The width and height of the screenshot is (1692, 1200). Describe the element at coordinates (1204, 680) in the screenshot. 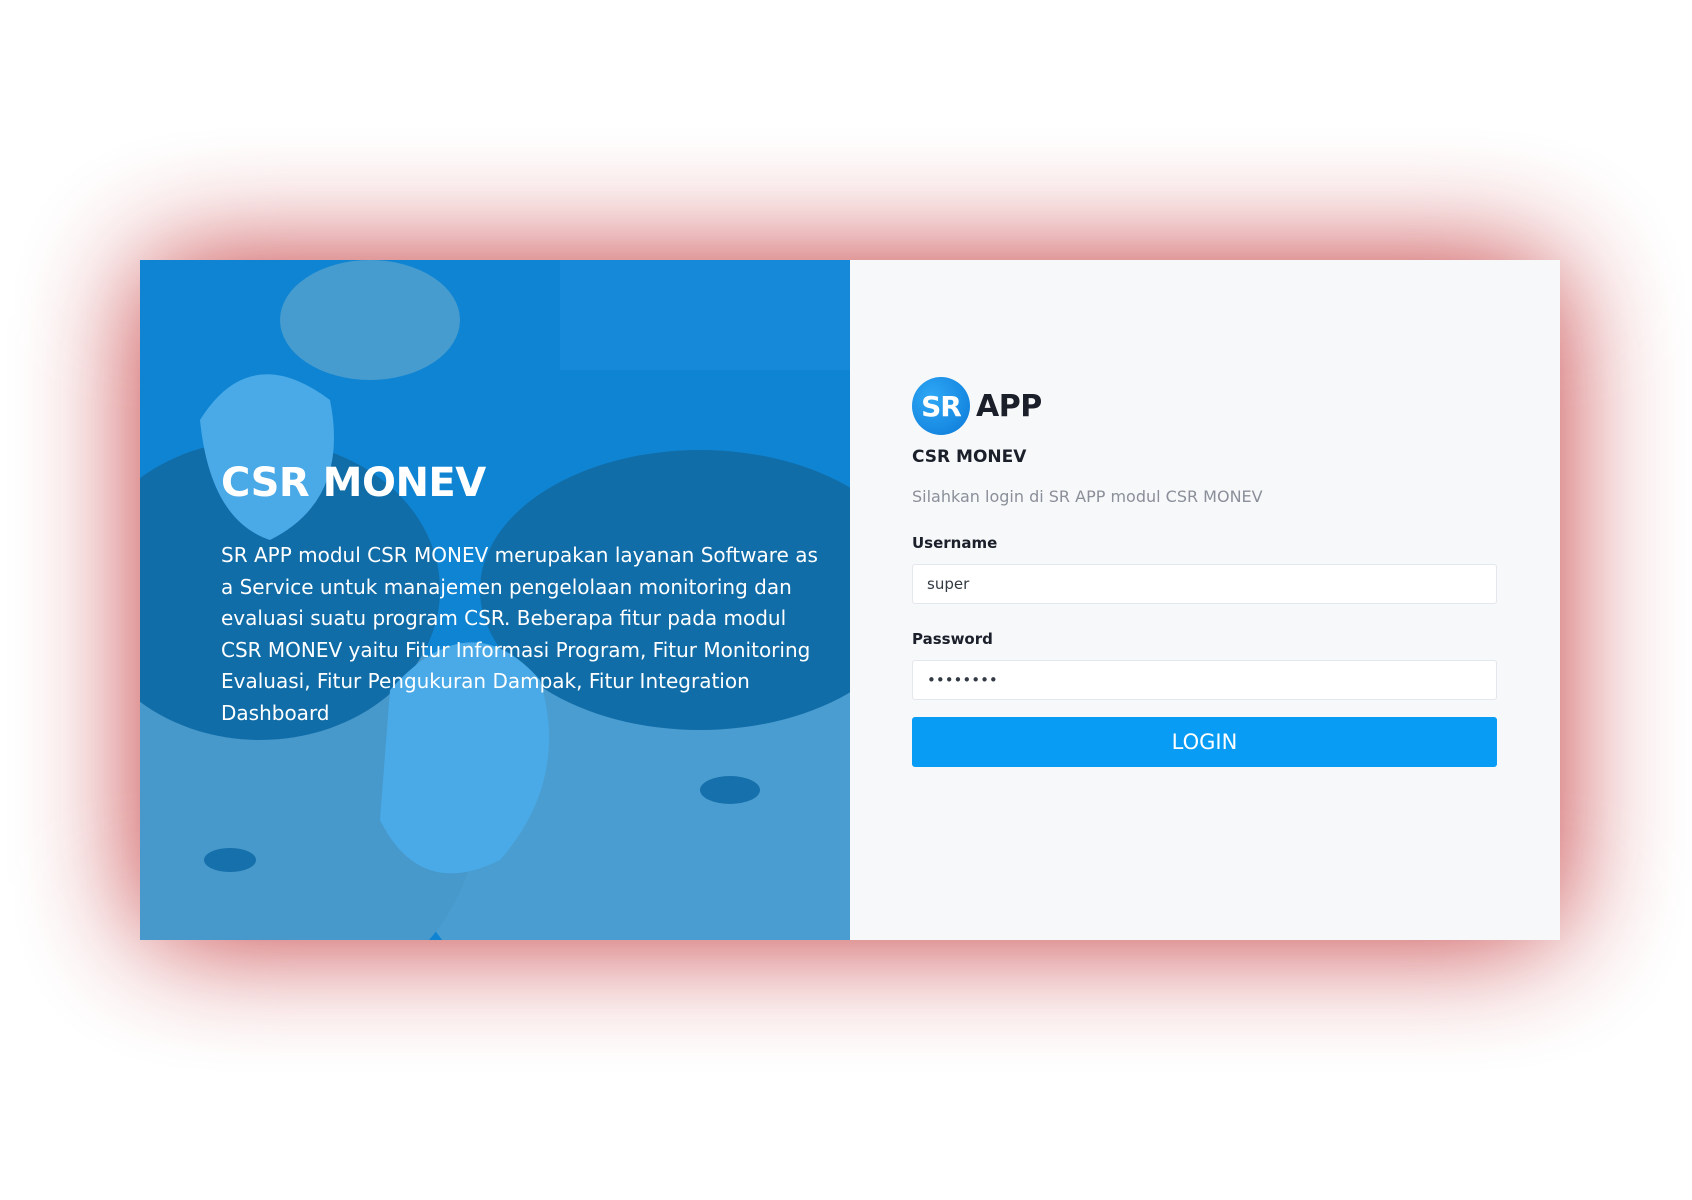

I see `password-input` at that location.